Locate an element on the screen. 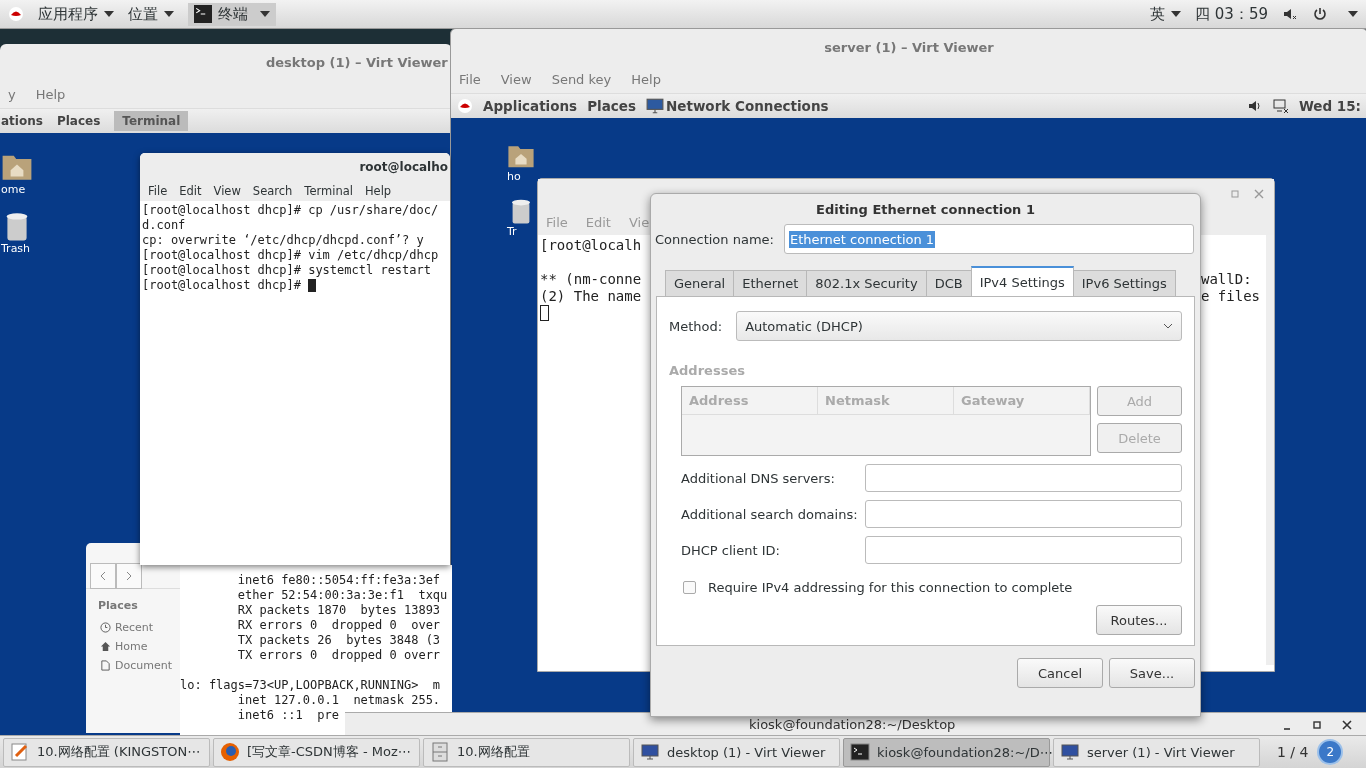  checkbox is located at coordinates (689, 587).